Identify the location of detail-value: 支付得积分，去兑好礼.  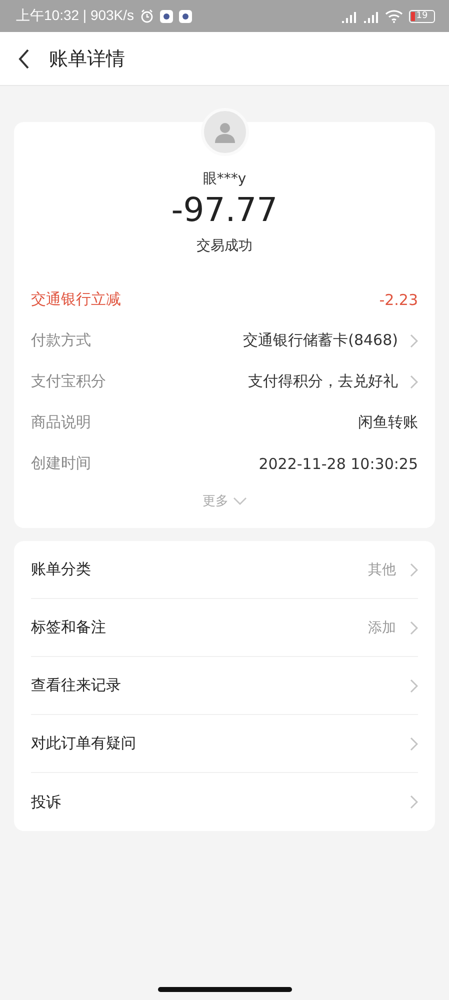
(323, 381).